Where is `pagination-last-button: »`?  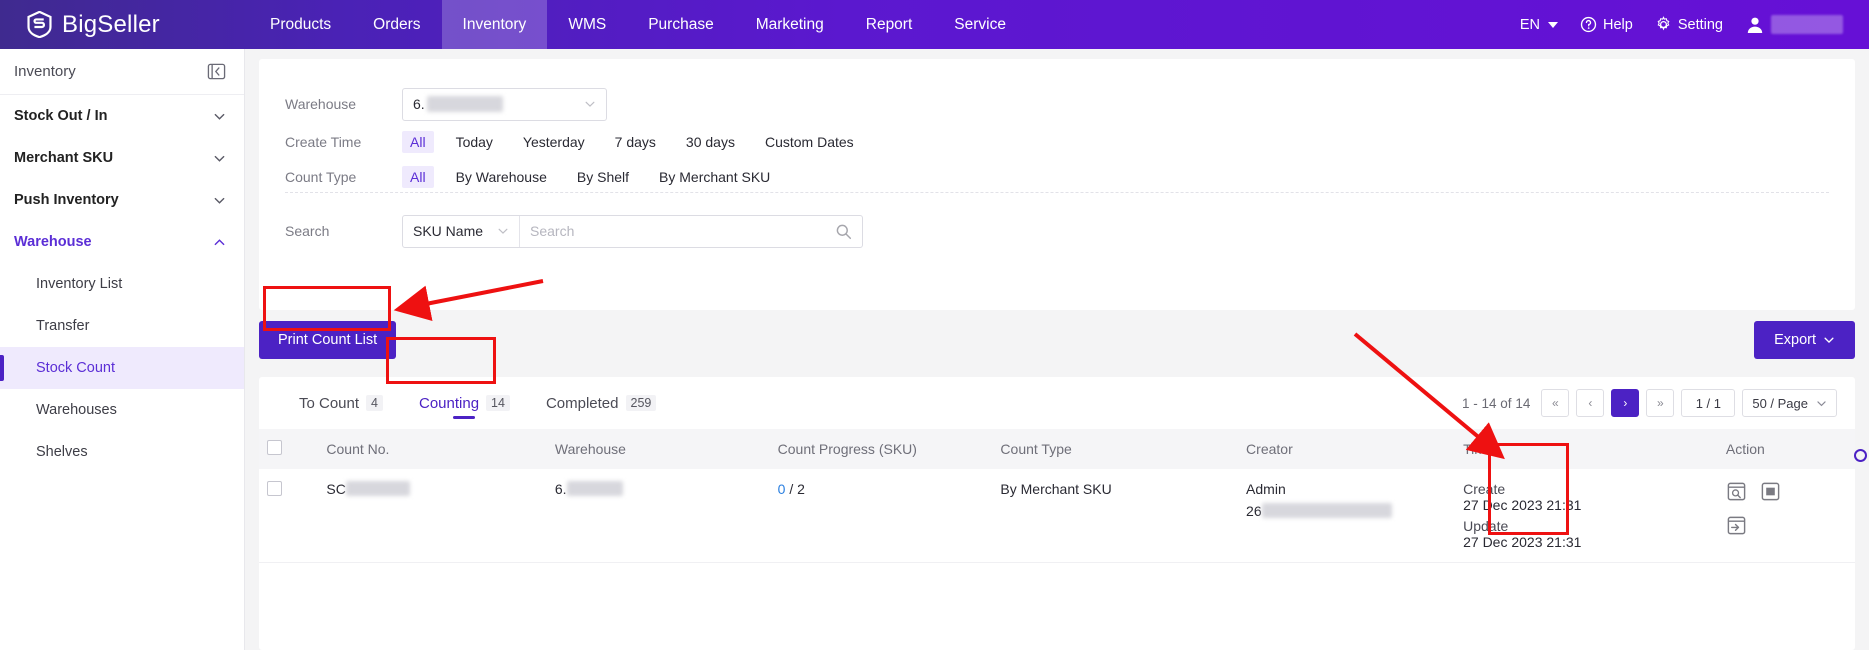 pagination-last-button: » is located at coordinates (1660, 403).